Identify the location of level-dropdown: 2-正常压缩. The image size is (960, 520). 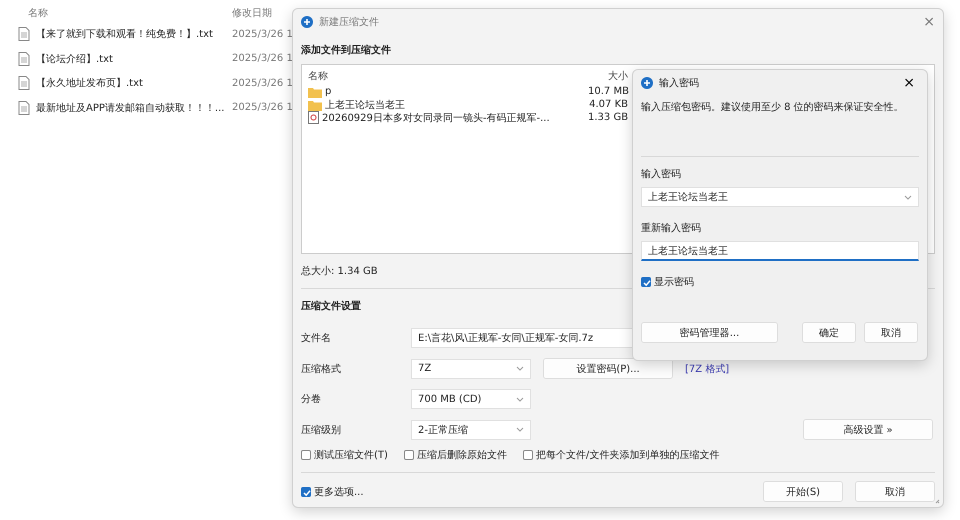
(471, 430).